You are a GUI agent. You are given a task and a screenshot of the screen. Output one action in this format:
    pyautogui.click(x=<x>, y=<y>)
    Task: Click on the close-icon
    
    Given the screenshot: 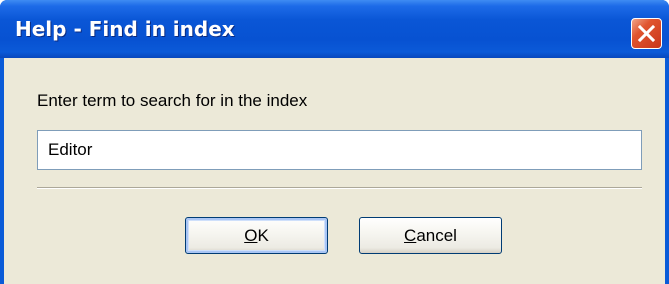 What is the action you would take?
    pyautogui.click(x=646, y=33)
    